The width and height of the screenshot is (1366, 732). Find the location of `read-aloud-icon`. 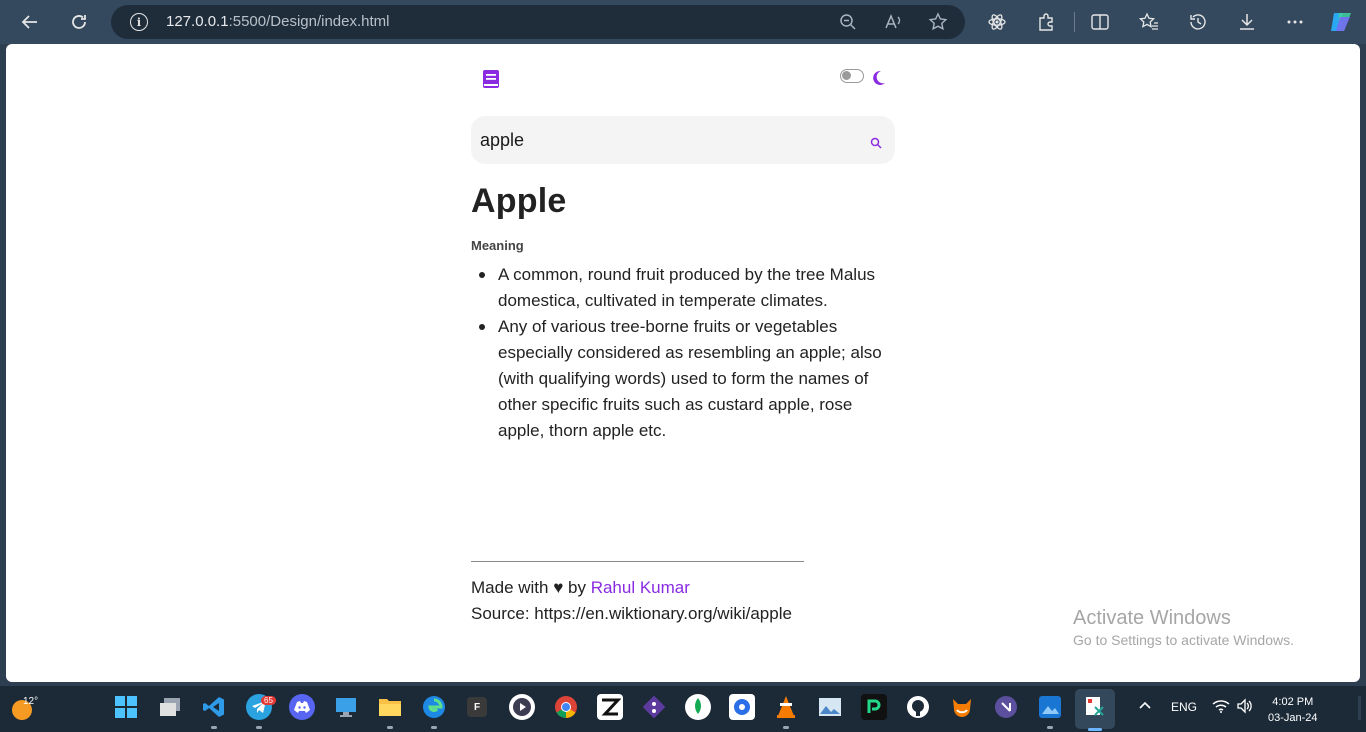

read-aloud-icon is located at coordinates (894, 22).